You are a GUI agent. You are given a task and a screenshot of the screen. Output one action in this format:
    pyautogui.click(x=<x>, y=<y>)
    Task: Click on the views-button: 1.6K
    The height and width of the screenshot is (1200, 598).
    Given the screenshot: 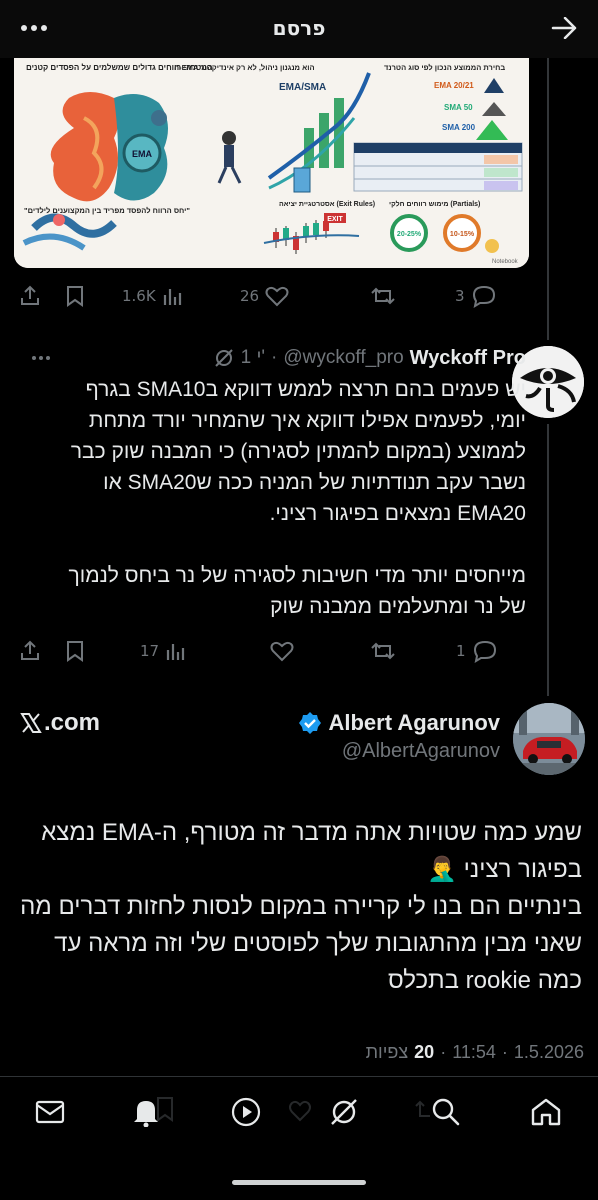 What is the action you would take?
    pyautogui.click(x=152, y=296)
    